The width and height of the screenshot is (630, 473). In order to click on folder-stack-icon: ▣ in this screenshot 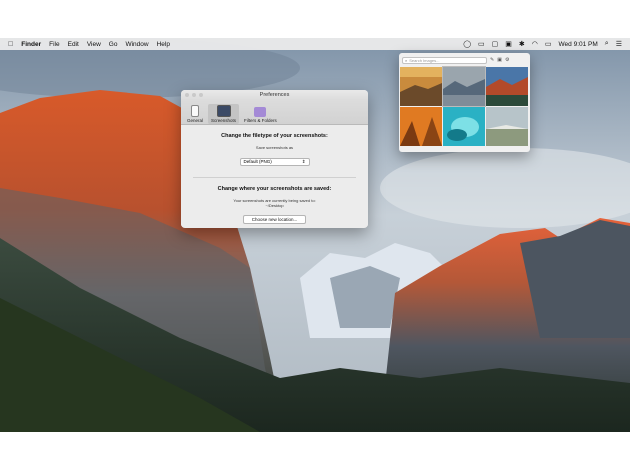, I will do `click(499, 60)`.